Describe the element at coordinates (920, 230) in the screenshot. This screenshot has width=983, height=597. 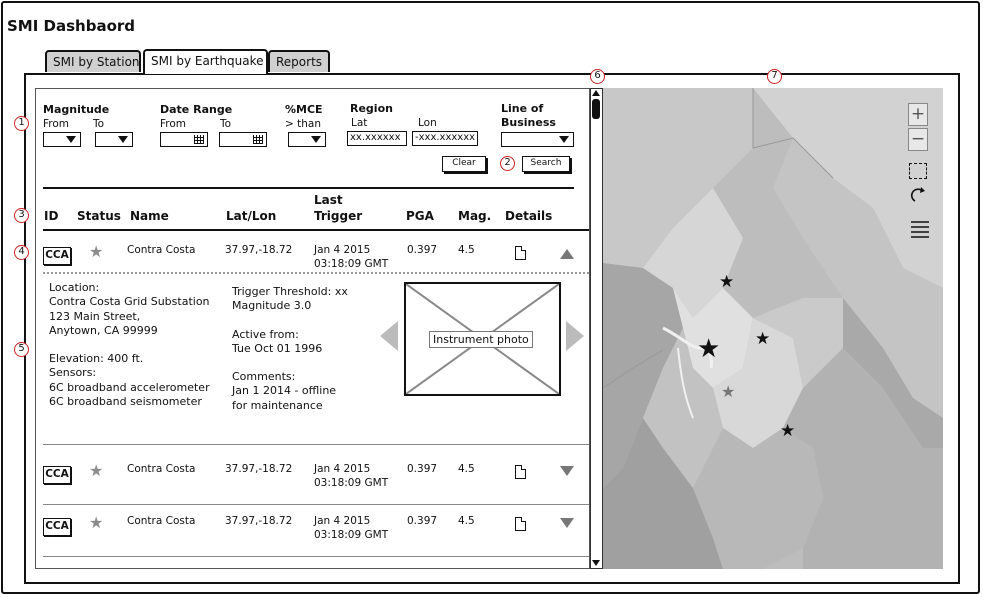
I see `layers-icon` at that location.